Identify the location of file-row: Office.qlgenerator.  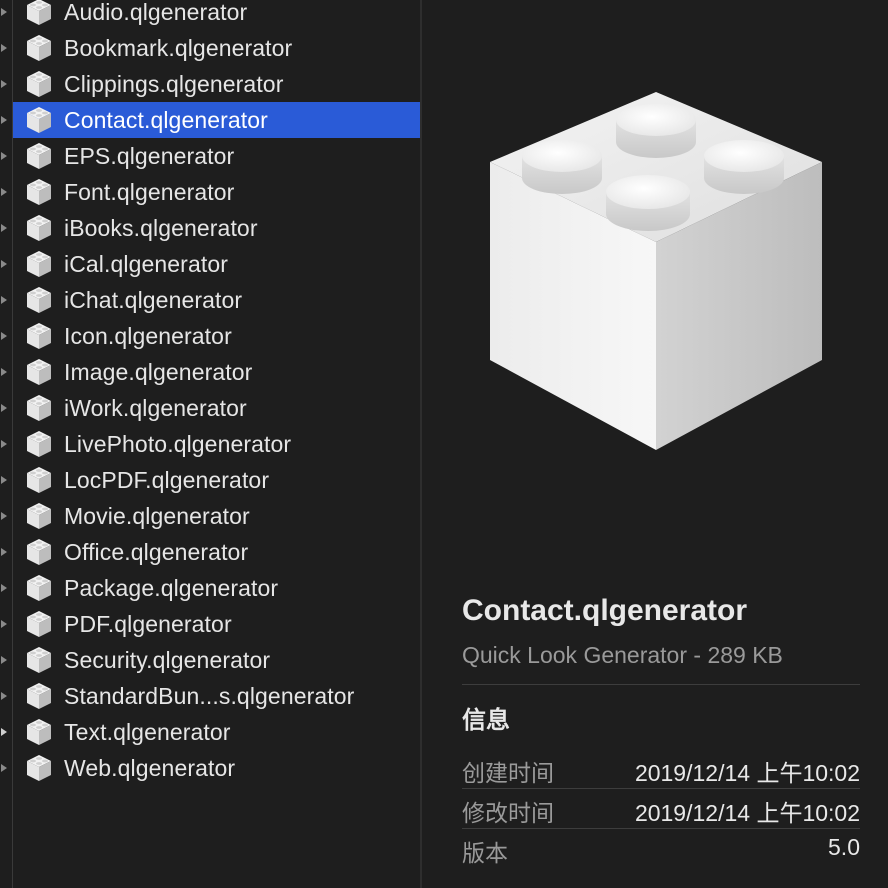
(216, 552).